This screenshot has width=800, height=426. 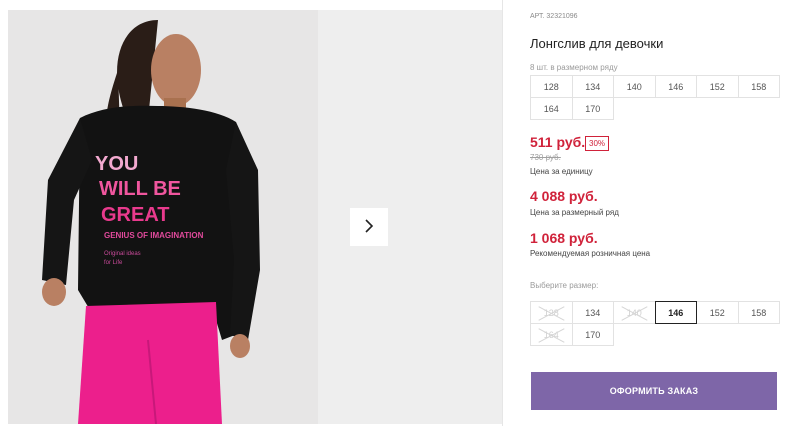 What do you see at coordinates (574, 212) in the screenshot?
I see `row-price-caption: Цена за размерный ряд` at bounding box center [574, 212].